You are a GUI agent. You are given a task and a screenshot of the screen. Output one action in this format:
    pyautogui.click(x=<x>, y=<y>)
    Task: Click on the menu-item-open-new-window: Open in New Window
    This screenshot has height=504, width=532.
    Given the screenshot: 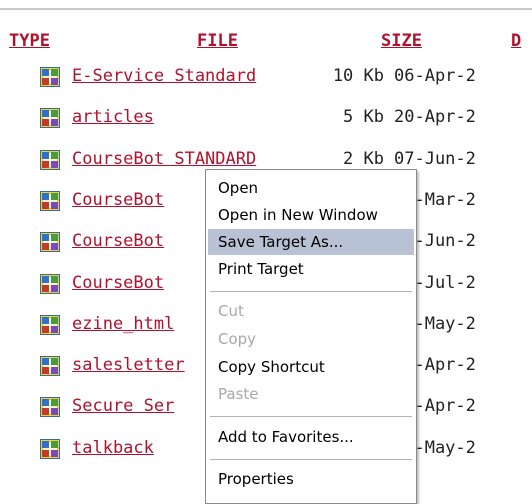 What is the action you would take?
    pyautogui.click(x=311, y=215)
    